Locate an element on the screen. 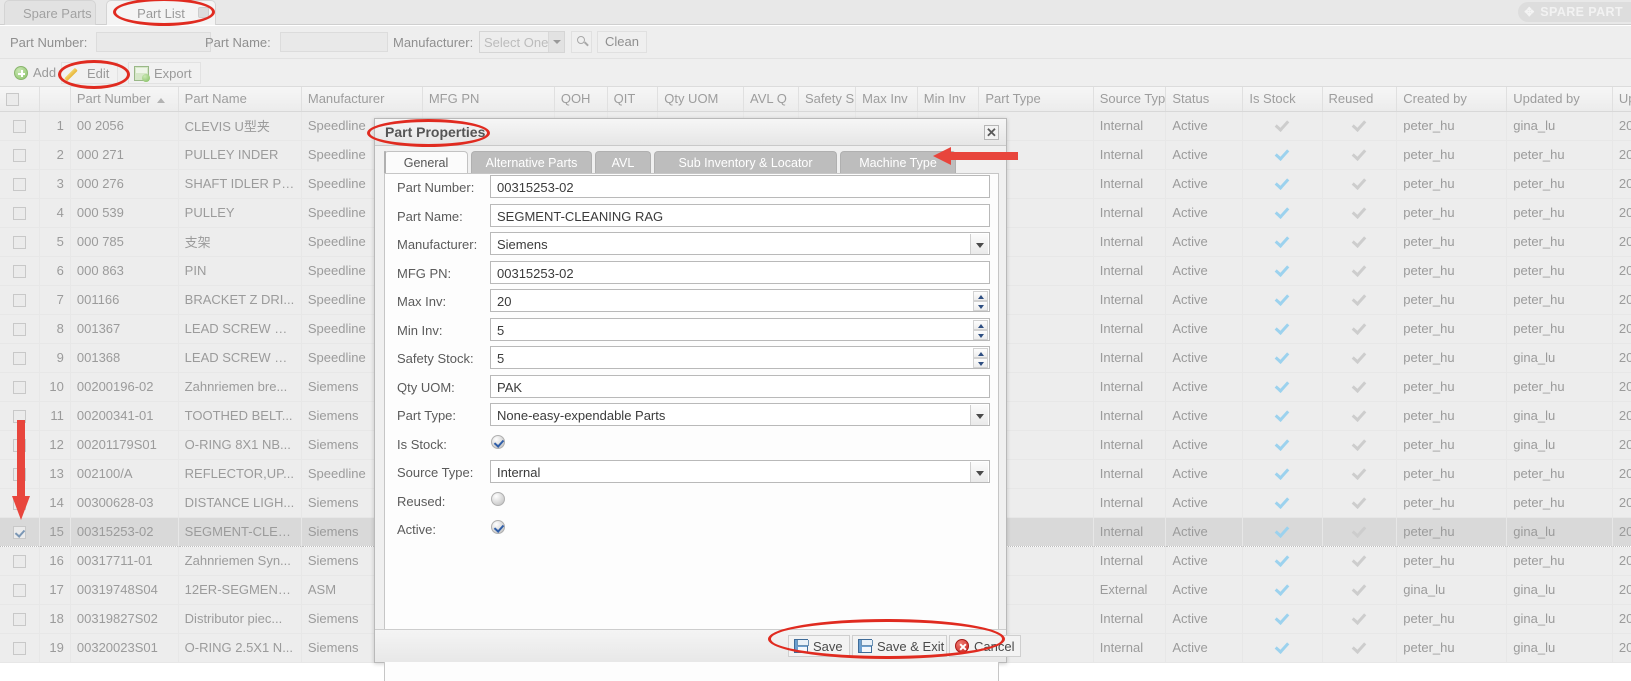  tab-close-icon is located at coordinates (203, 12).